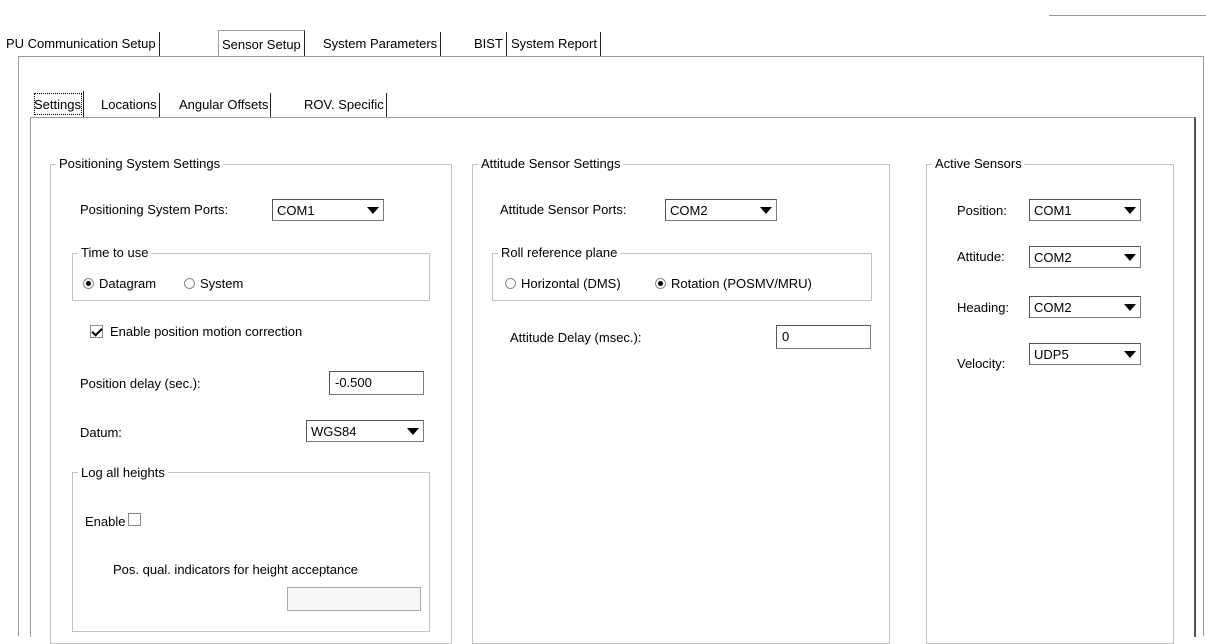 The width and height of the screenshot is (1206, 644). What do you see at coordinates (576, 337) in the screenshot?
I see `attitude-delay-label: Attitude Delay (msec.):` at bounding box center [576, 337].